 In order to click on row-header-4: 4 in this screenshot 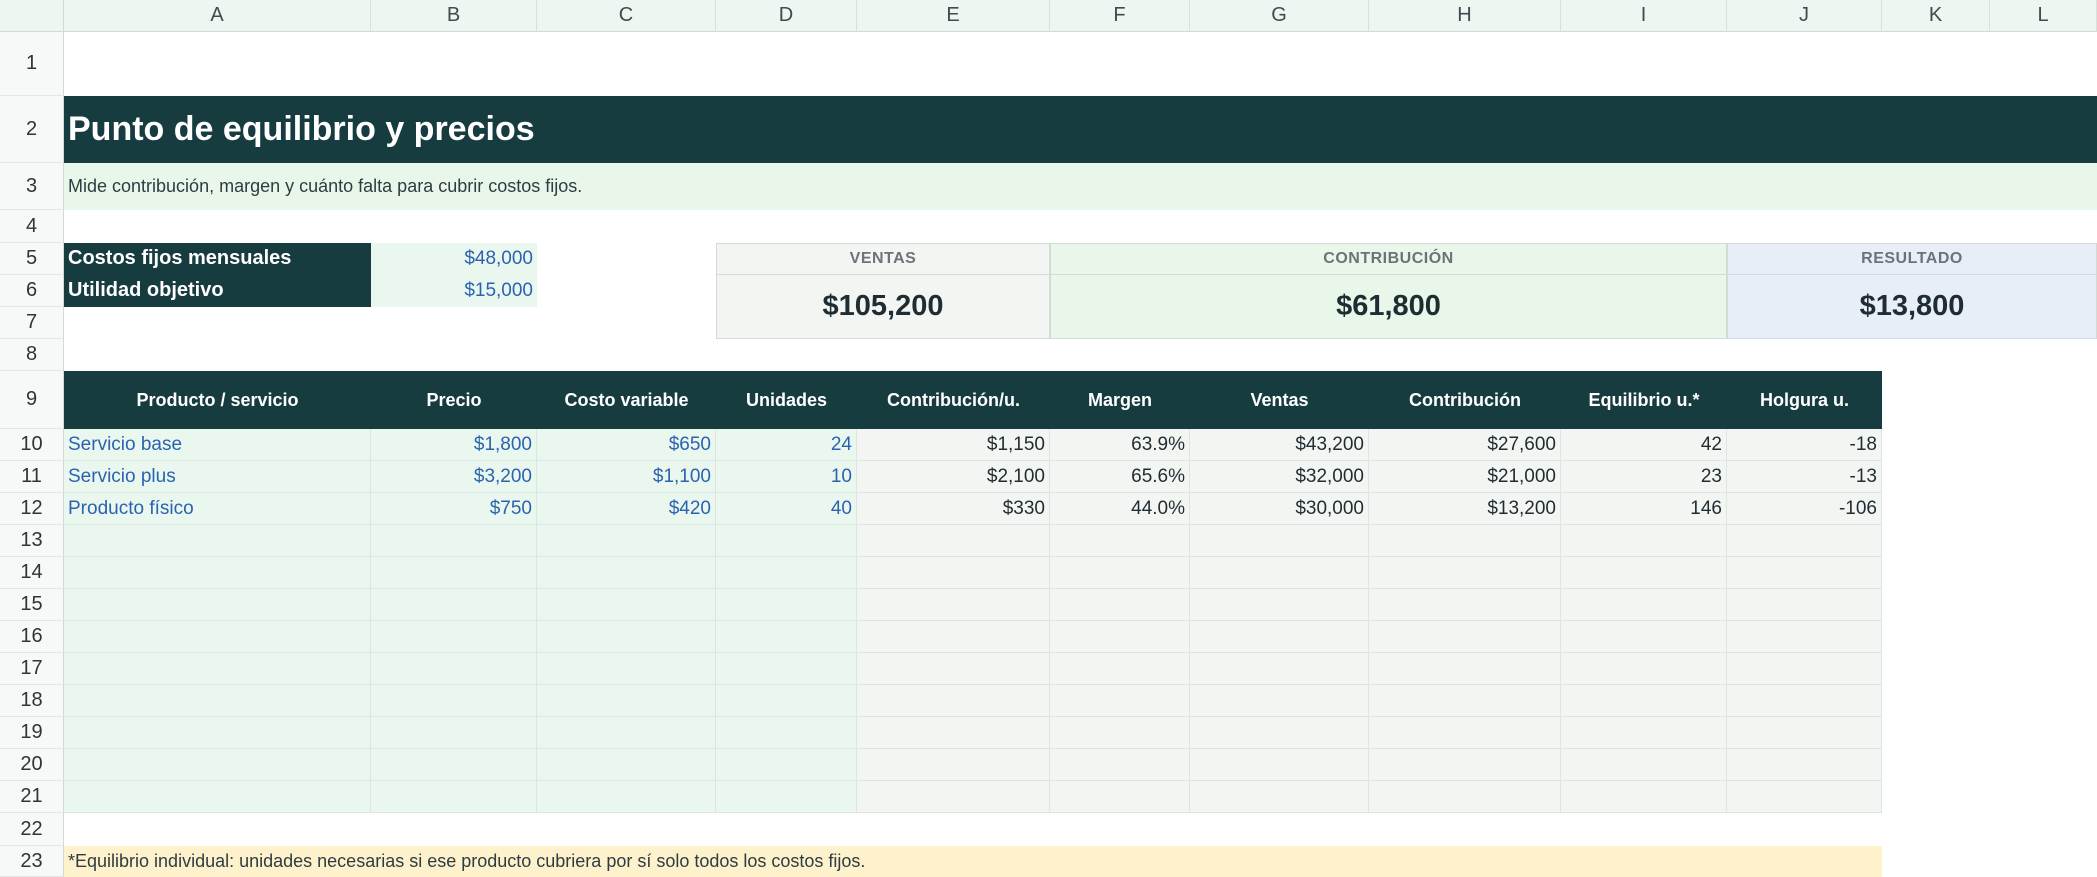, I will do `click(32, 226)`.